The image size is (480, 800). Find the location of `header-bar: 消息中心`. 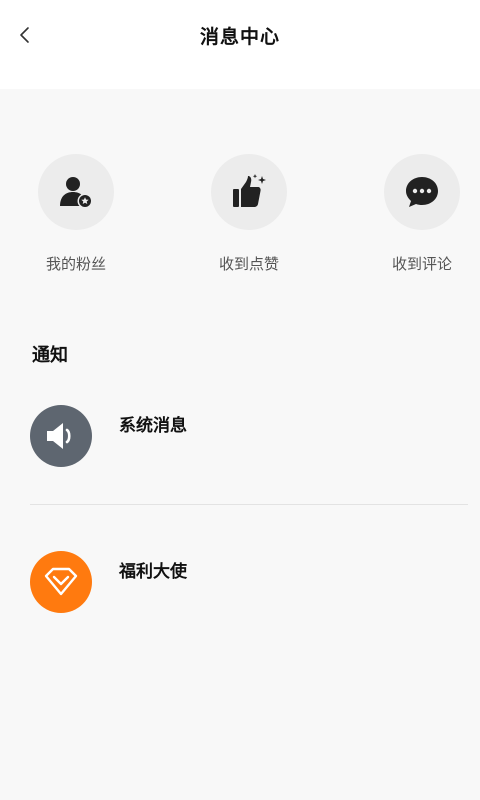

header-bar: 消息中心 is located at coordinates (240, 44).